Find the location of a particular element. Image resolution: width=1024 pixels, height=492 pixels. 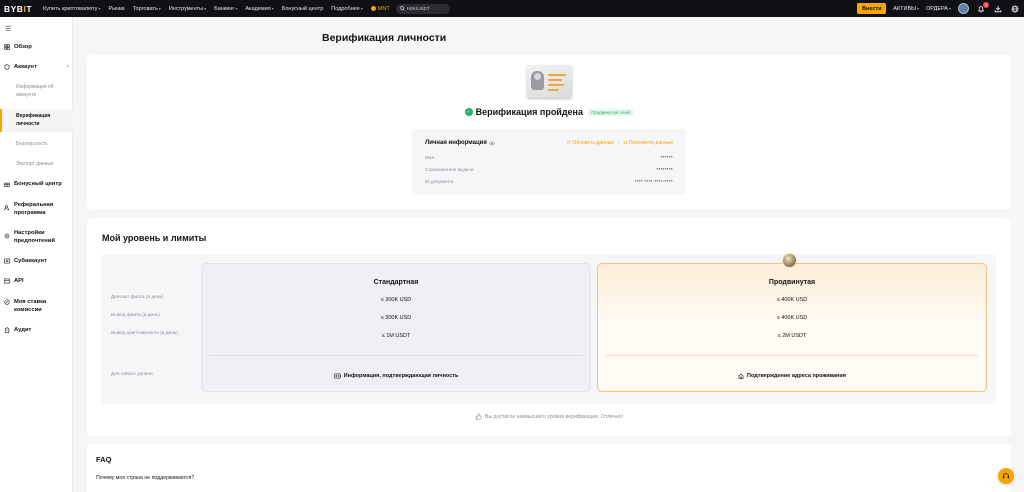

tier-fiat-deposit-value: ≤ 300K USD is located at coordinates (396, 300).